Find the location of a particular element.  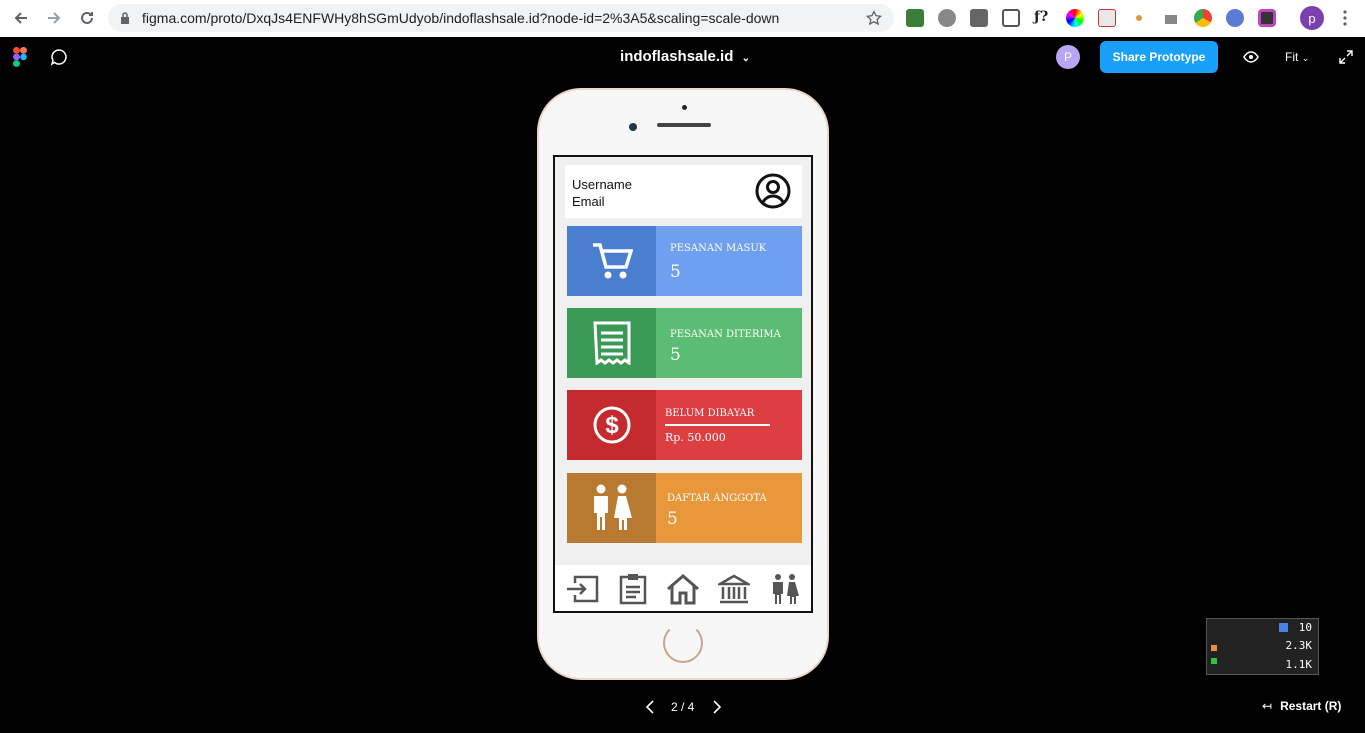

chrome-icon is located at coordinates (1203, 18).